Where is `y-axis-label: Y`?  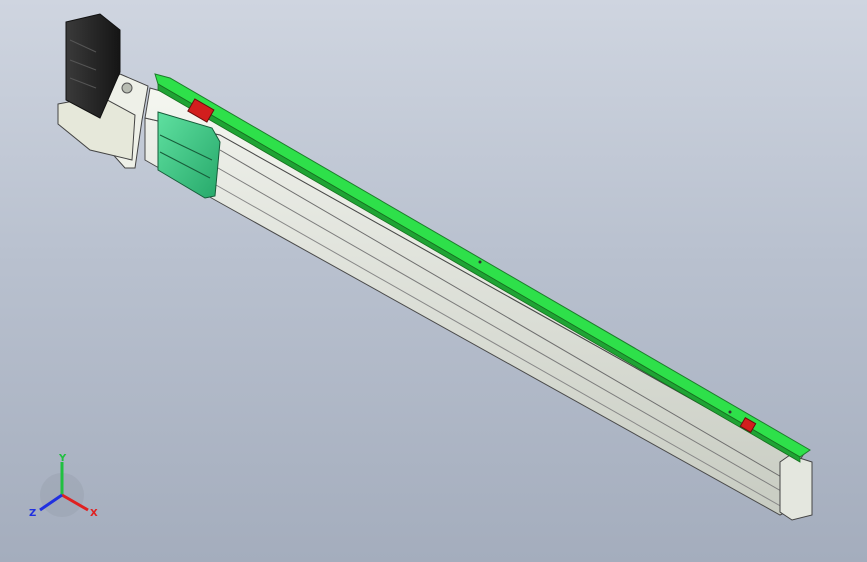 y-axis-label: Y is located at coordinates (62, 458).